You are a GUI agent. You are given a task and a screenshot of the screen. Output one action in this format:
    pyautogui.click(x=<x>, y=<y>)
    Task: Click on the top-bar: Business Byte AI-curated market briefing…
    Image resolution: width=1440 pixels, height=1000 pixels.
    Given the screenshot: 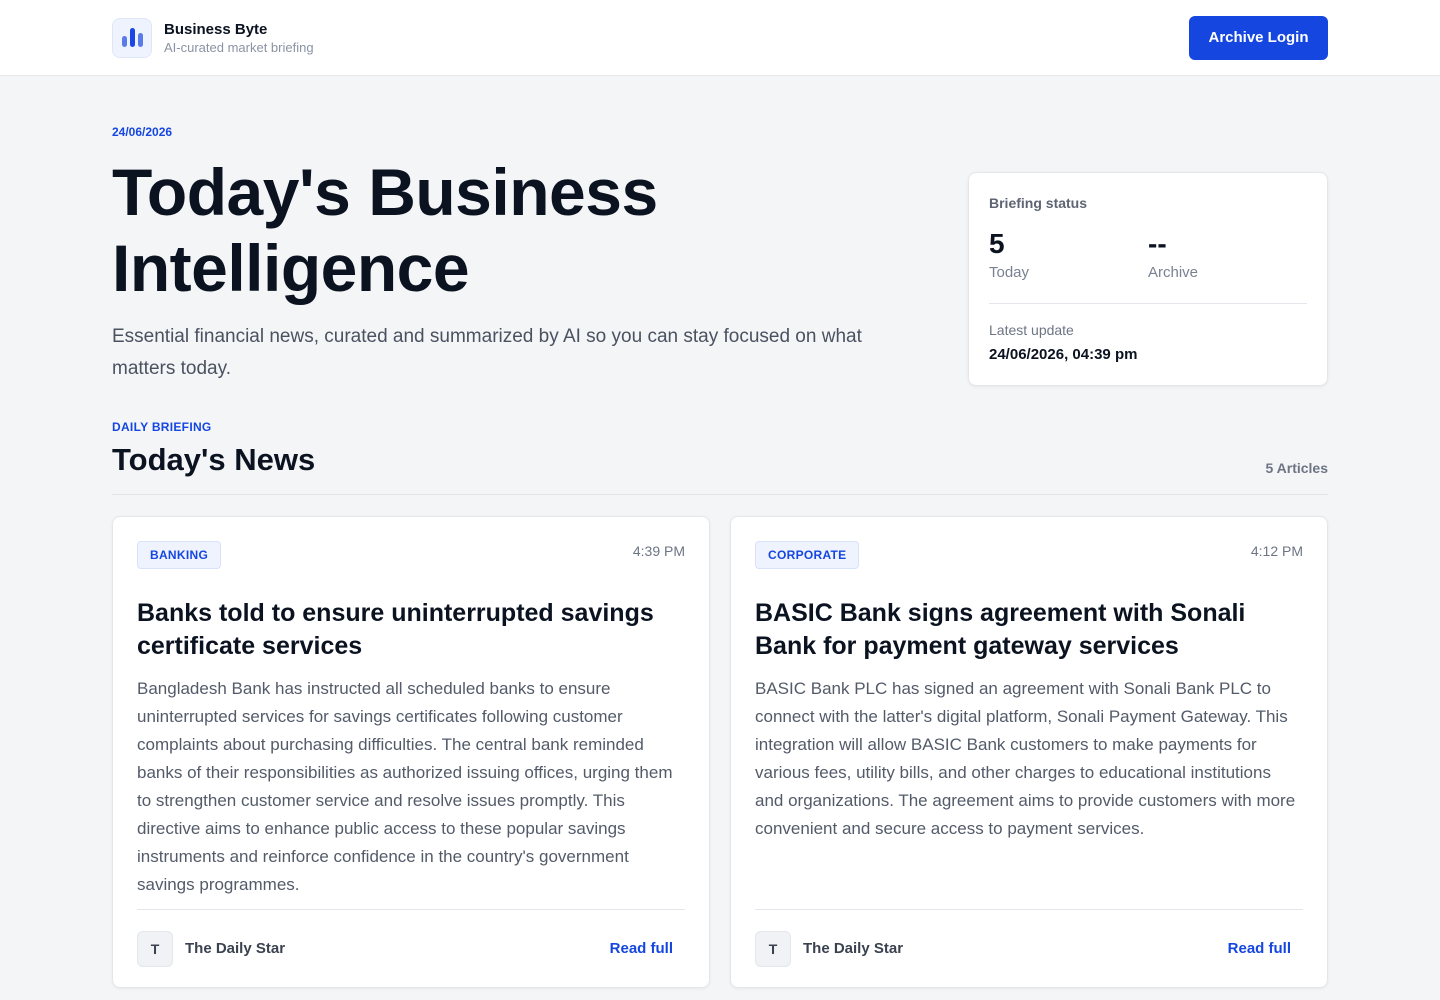 What is the action you would take?
    pyautogui.click(x=720, y=38)
    